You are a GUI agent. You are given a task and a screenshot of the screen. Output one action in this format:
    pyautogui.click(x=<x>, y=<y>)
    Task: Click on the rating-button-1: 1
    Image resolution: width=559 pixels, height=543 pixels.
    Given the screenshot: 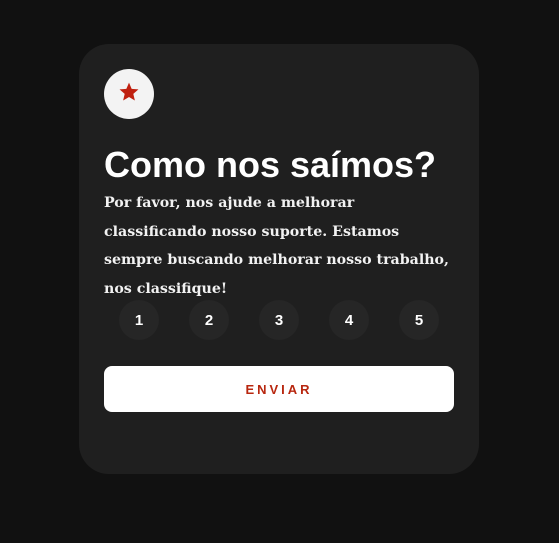 What is the action you would take?
    pyautogui.click(x=139, y=320)
    